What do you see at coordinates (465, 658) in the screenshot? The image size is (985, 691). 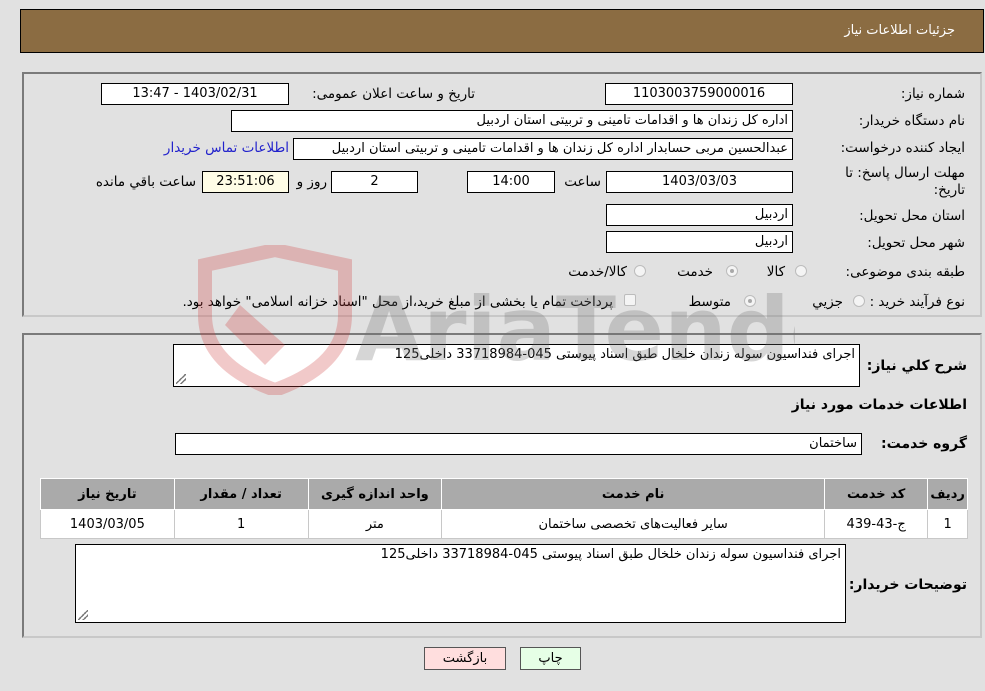 I see `back-button: بازگشت` at bounding box center [465, 658].